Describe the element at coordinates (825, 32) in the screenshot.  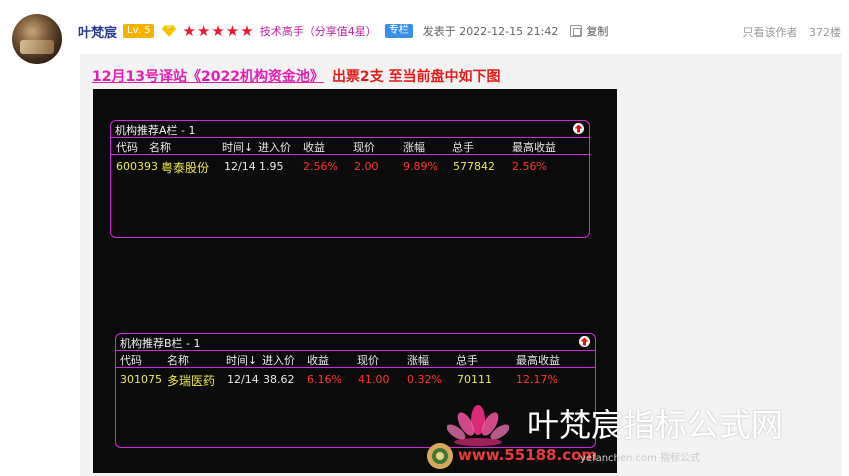
I see `floor-number: 372楼` at that location.